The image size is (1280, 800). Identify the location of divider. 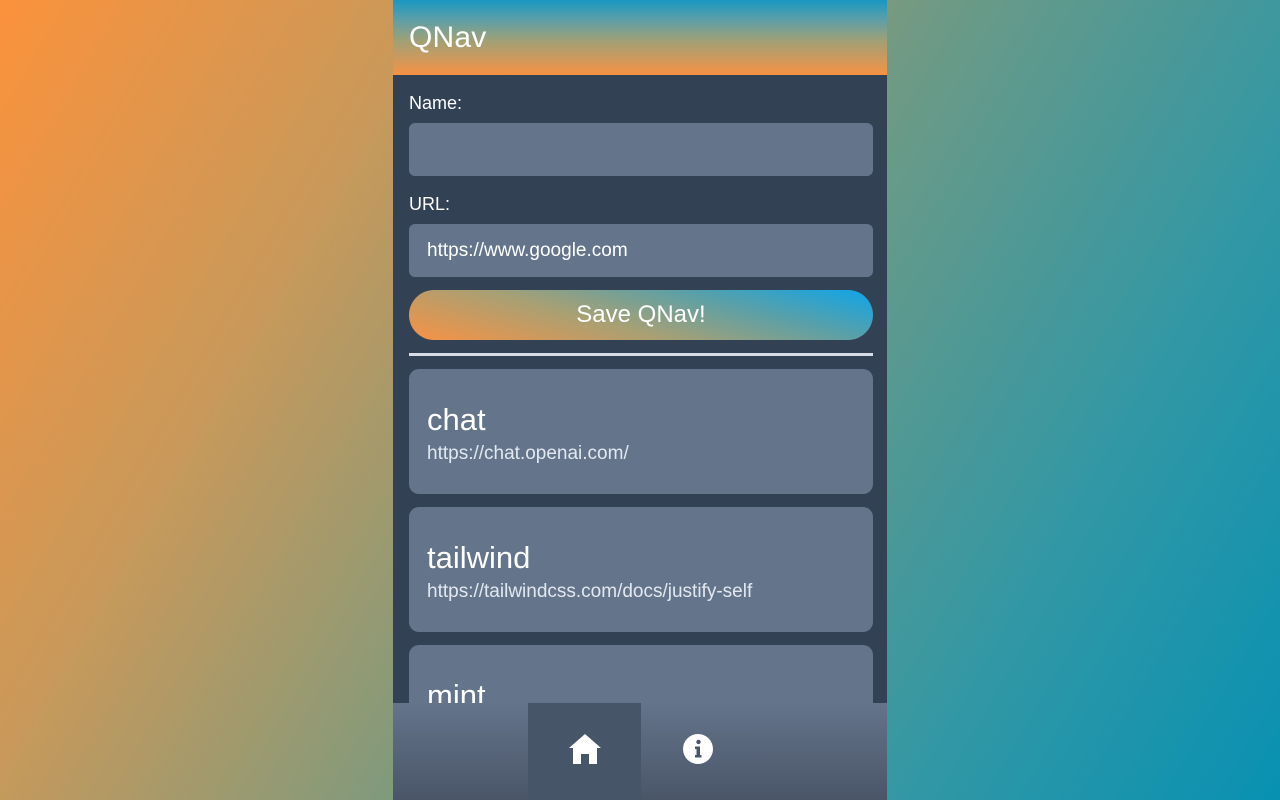
(641, 354).